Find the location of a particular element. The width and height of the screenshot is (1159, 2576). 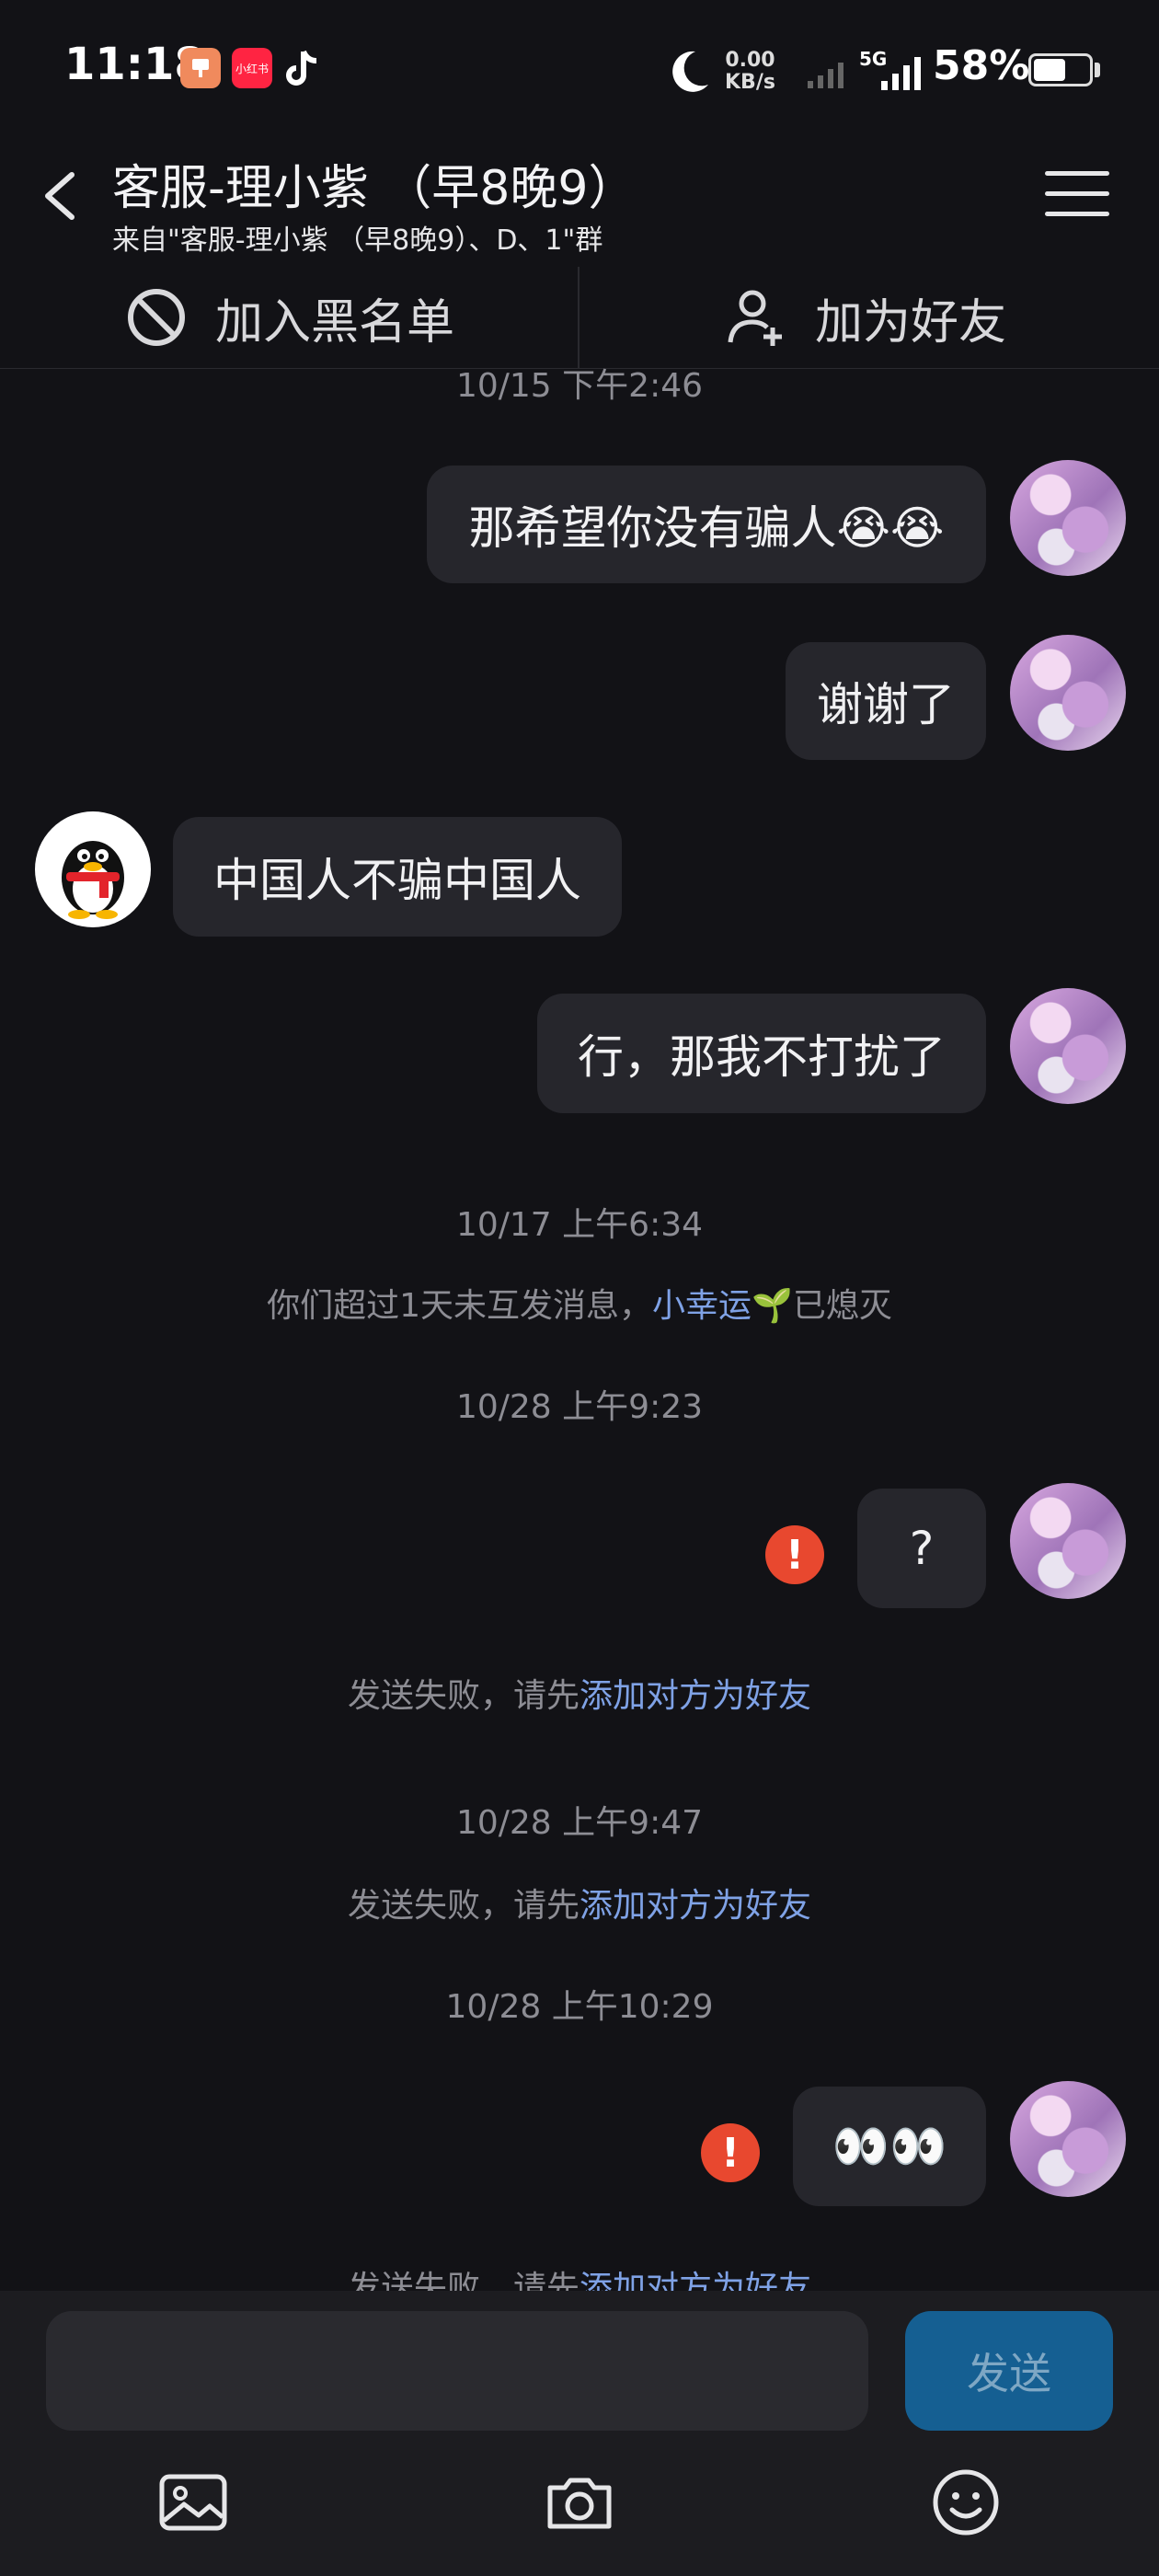

network-speed-unit: KB/s is located at coordinates (750, 82).